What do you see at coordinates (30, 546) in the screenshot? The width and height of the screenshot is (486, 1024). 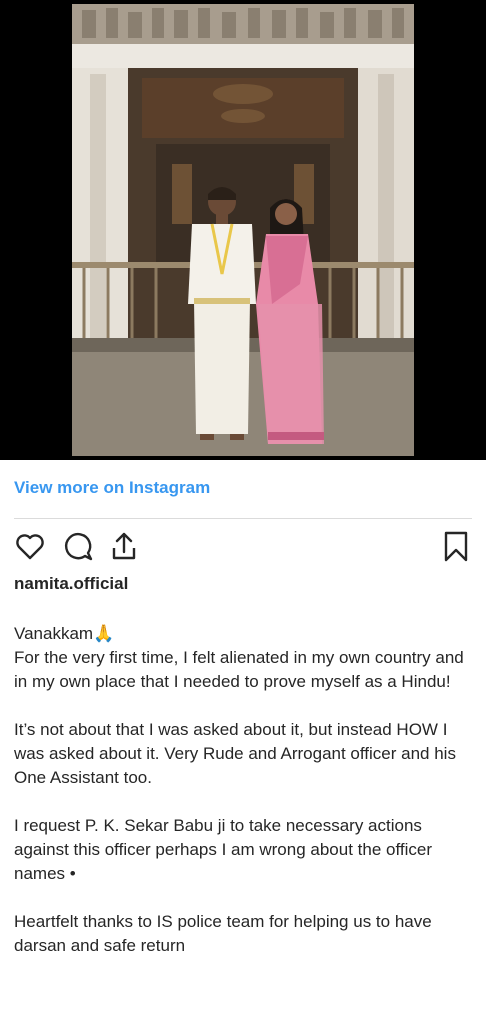 I see `heart-icon` at bounding box center [30, 546].